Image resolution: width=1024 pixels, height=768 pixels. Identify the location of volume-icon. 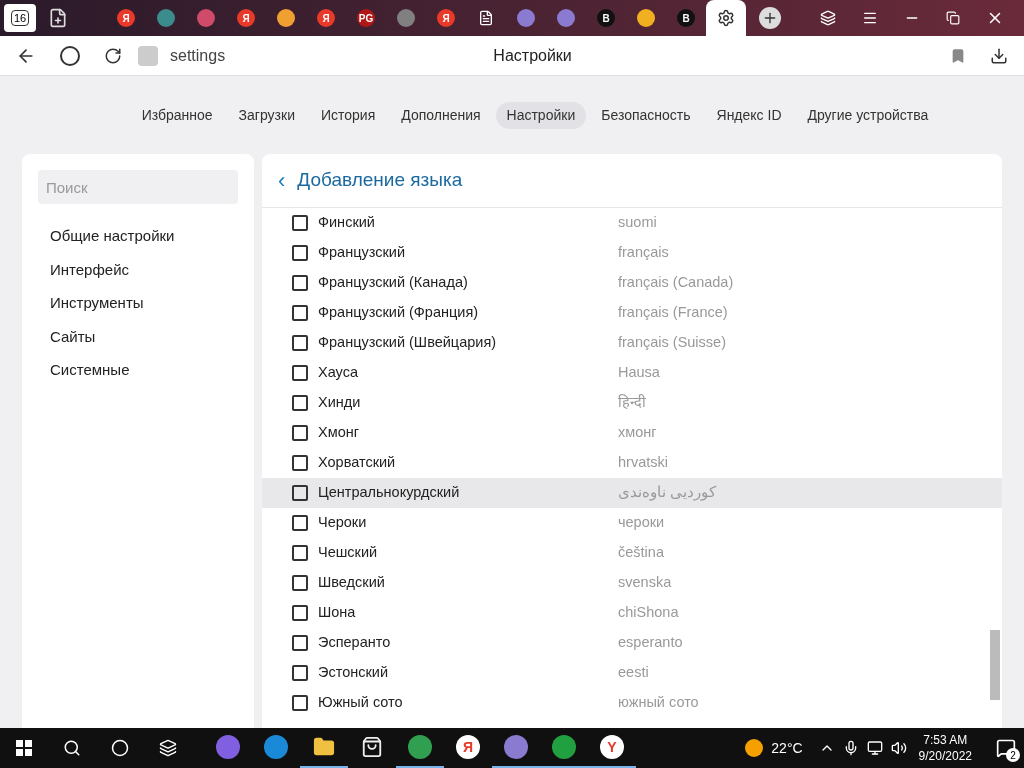
(898, 748).